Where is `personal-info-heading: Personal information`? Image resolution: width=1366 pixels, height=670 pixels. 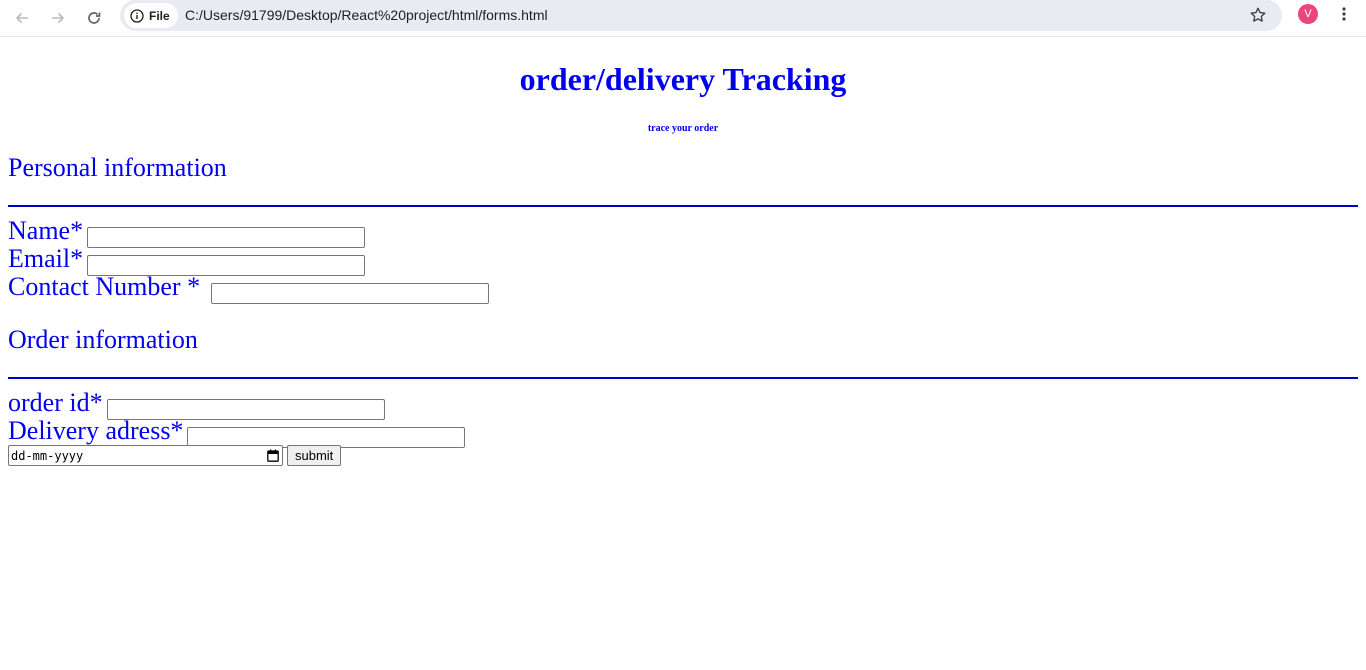 personal-info-heading: Personal information is located at coordinates (117, 167).